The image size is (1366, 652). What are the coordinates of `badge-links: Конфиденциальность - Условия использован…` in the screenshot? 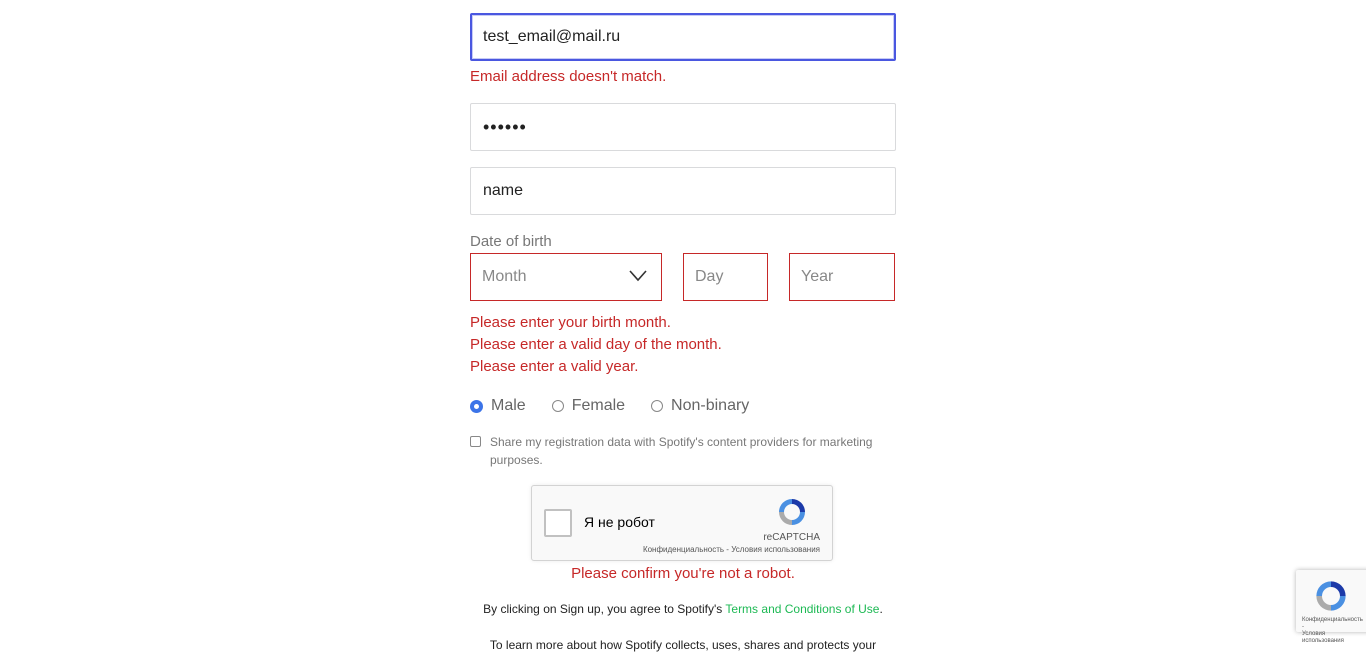 It's located at (1334, 631).